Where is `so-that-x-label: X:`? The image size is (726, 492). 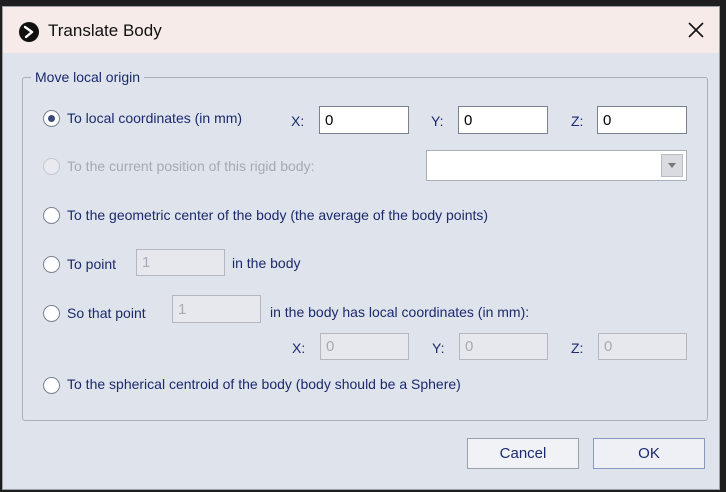
so-that-x-label: X: is located at coordinates (299, 348).